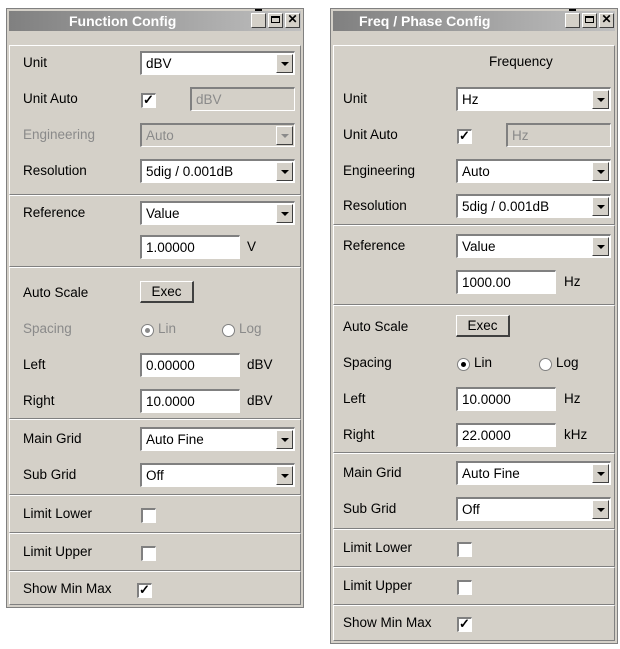  What do you see at coordinates (209, 99) in the screenshot?
I see `unit-auto-value: dBV` at bounding box center [209, 99].